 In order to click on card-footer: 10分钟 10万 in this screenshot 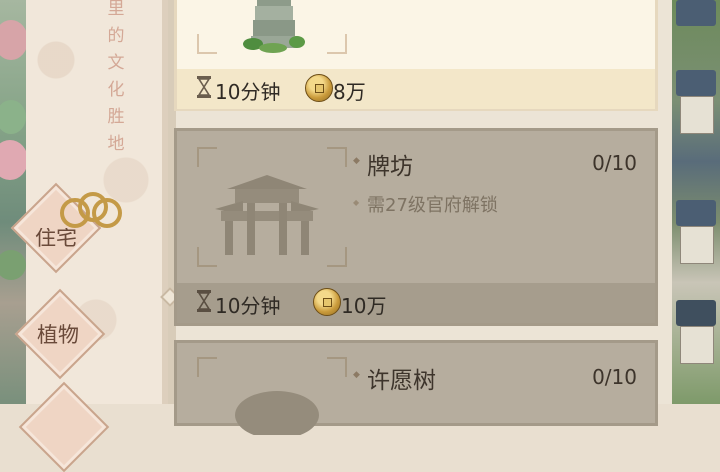, I will do `click(416, 303)`.